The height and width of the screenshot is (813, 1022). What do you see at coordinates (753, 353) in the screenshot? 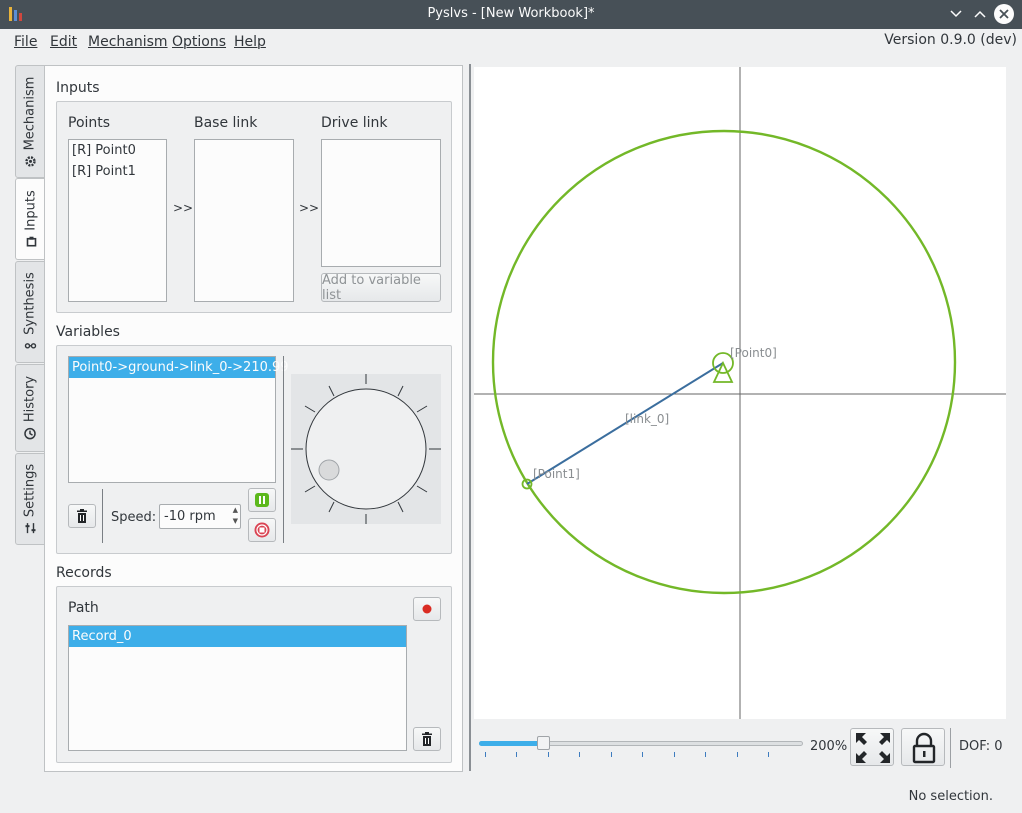
I see `point0-label: [Point0]` at bounding box center [753, 353].